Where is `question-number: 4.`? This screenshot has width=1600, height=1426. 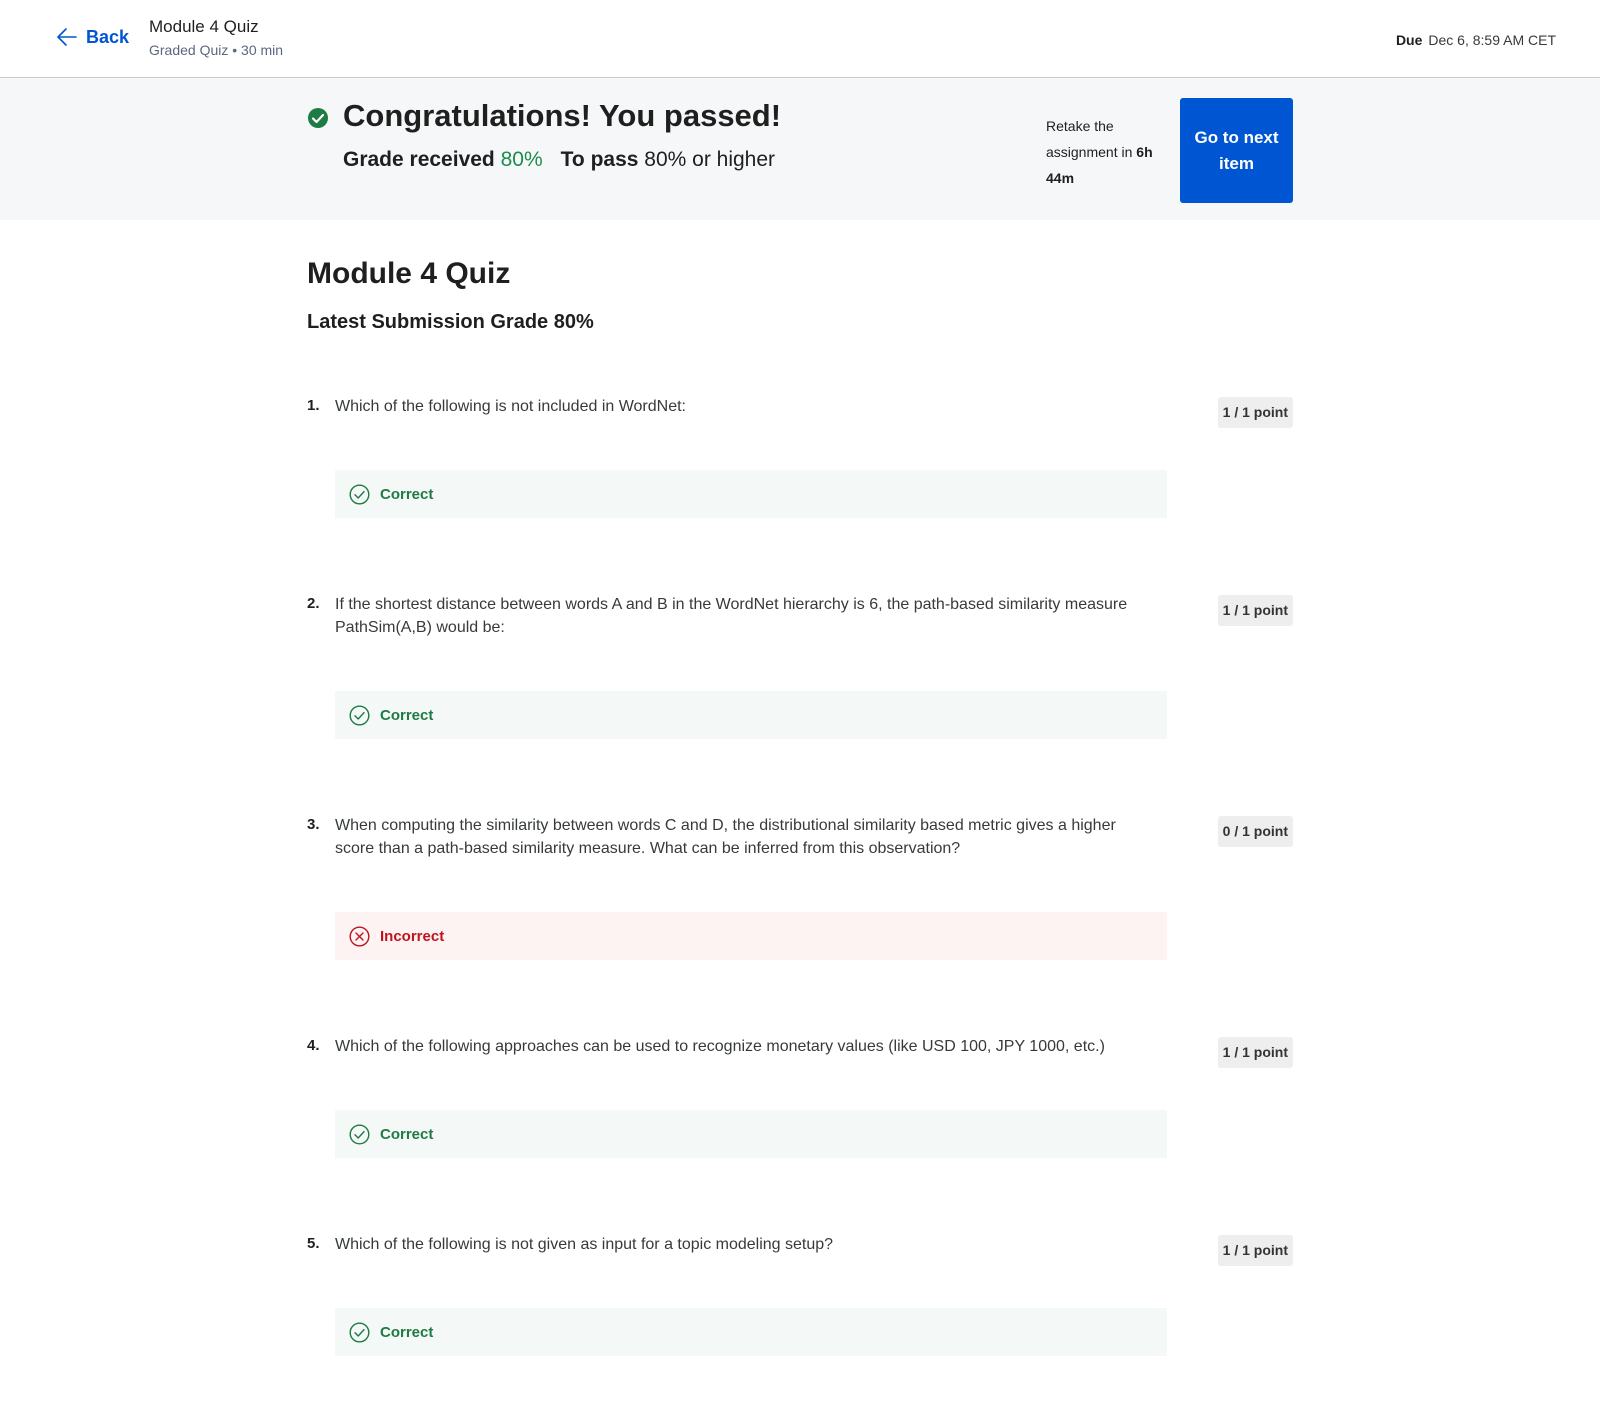 question-number: 4. is located at coordinates (313, 1045).